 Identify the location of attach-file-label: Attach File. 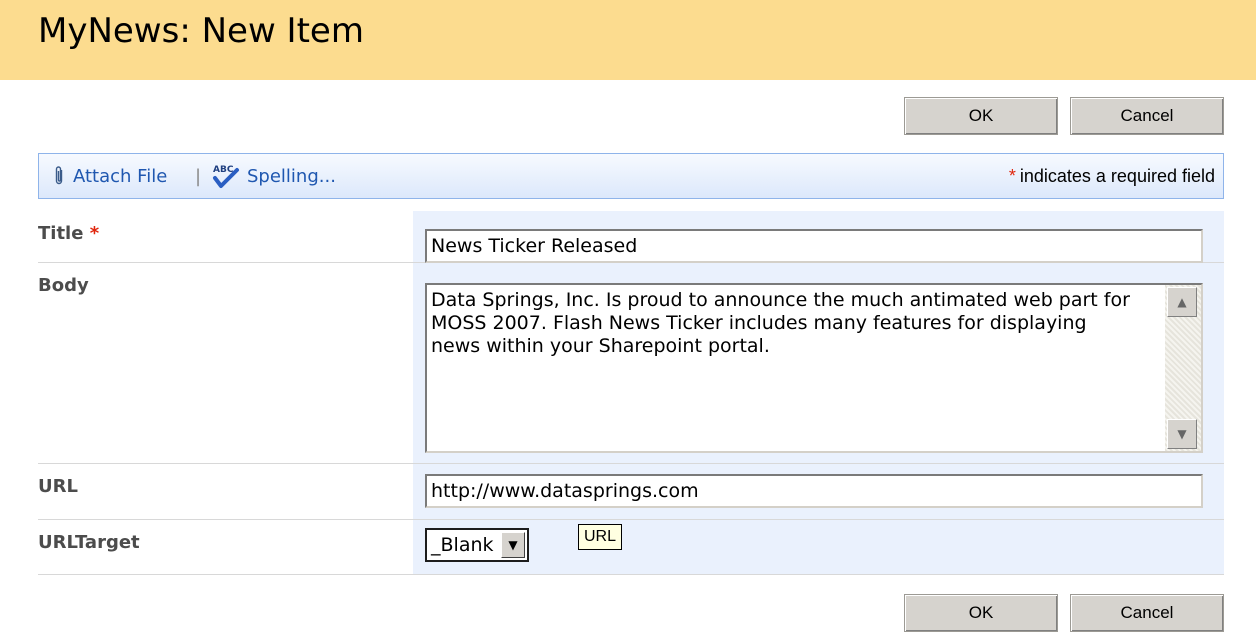
(120, 176).